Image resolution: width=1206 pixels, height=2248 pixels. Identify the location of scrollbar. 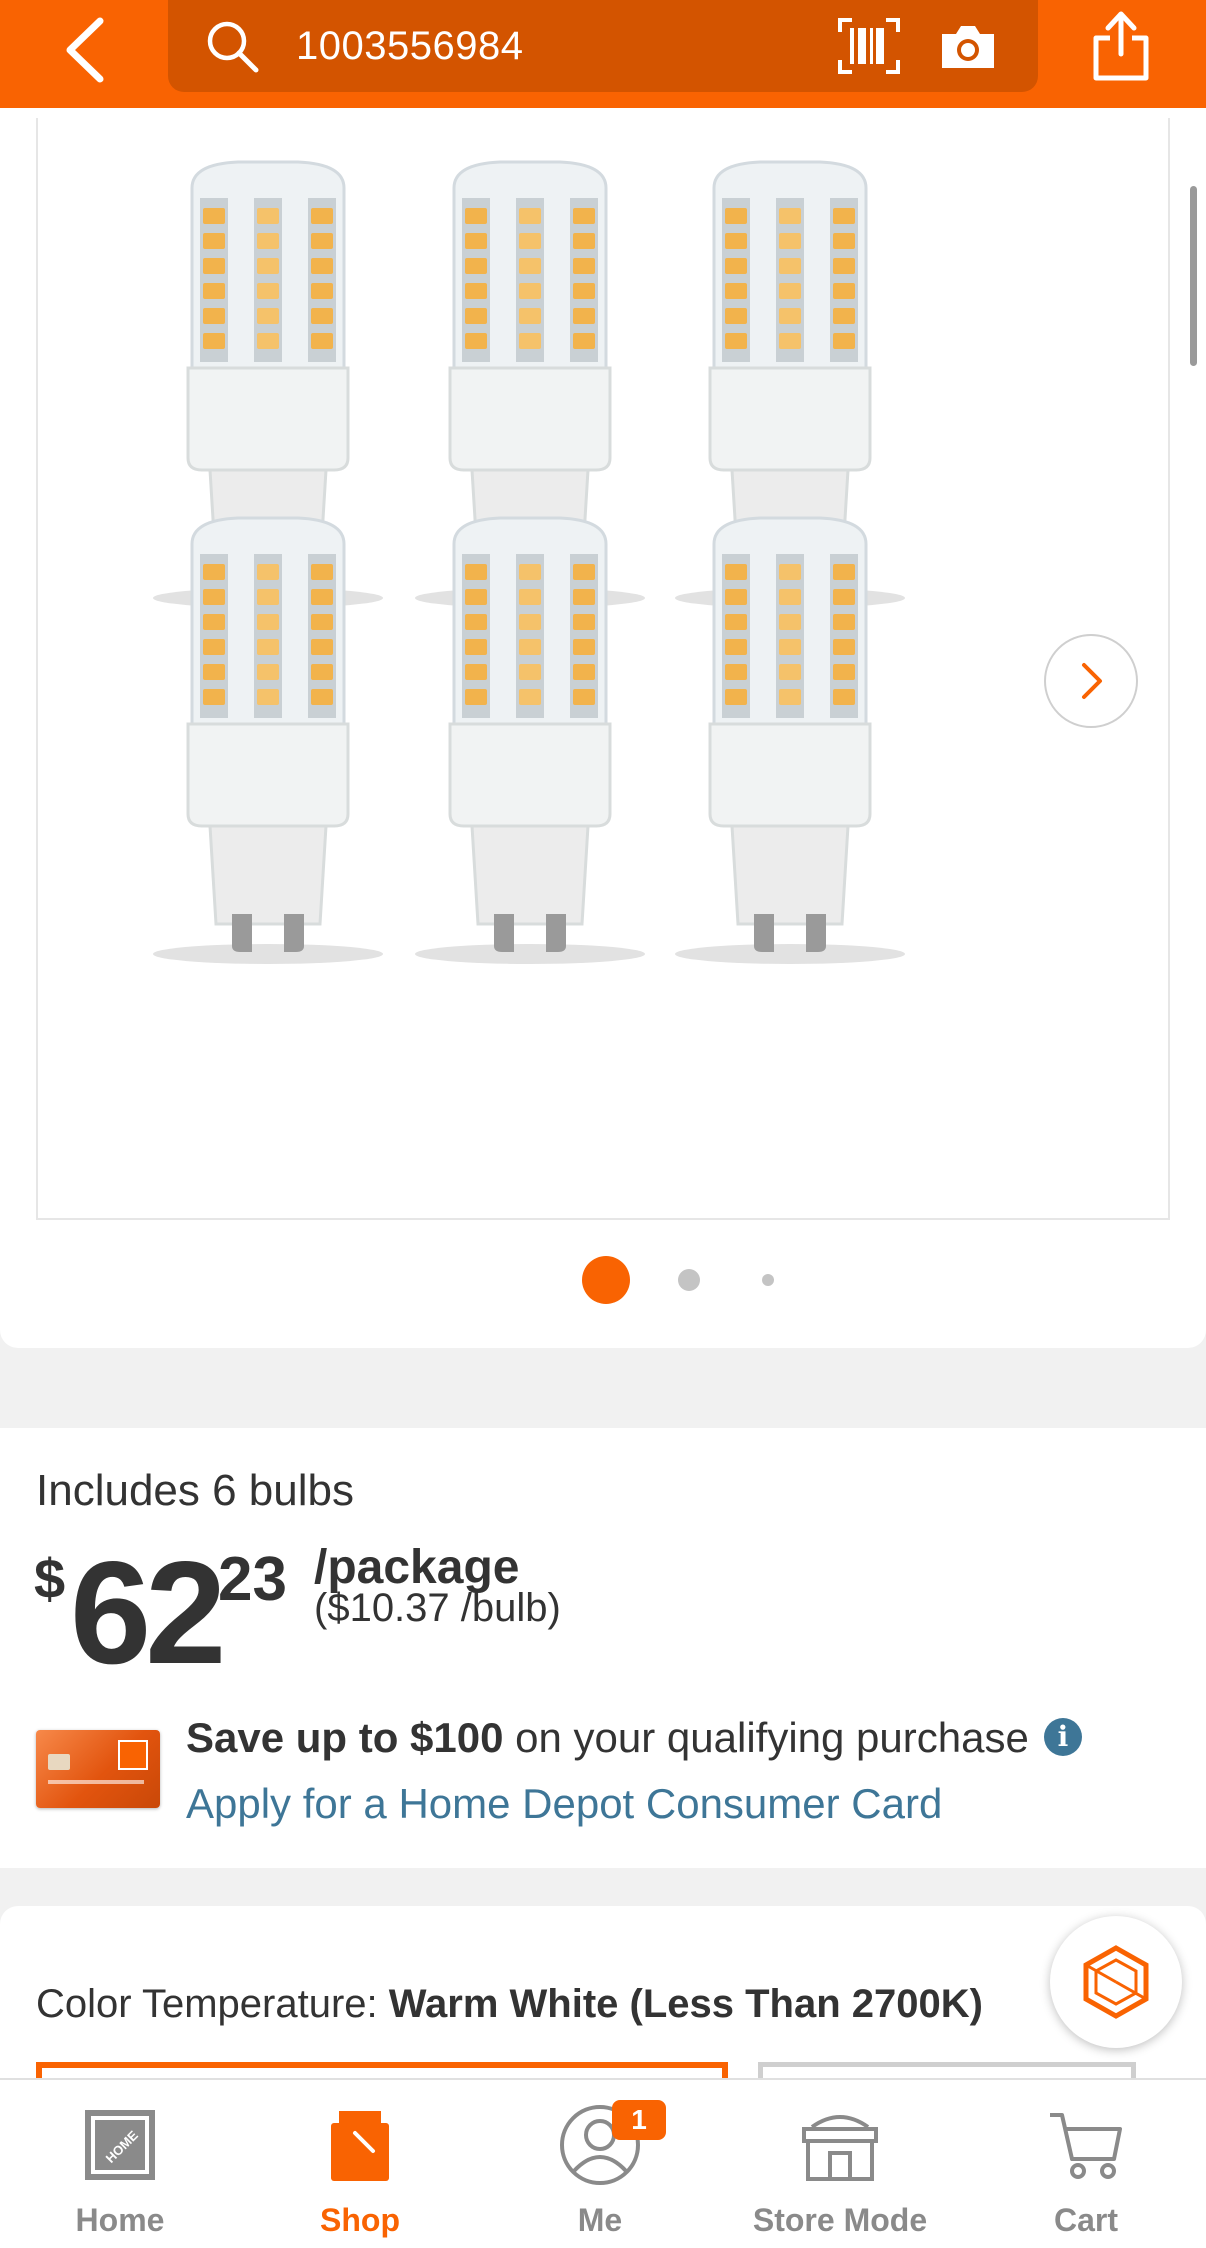
(1193, 276).